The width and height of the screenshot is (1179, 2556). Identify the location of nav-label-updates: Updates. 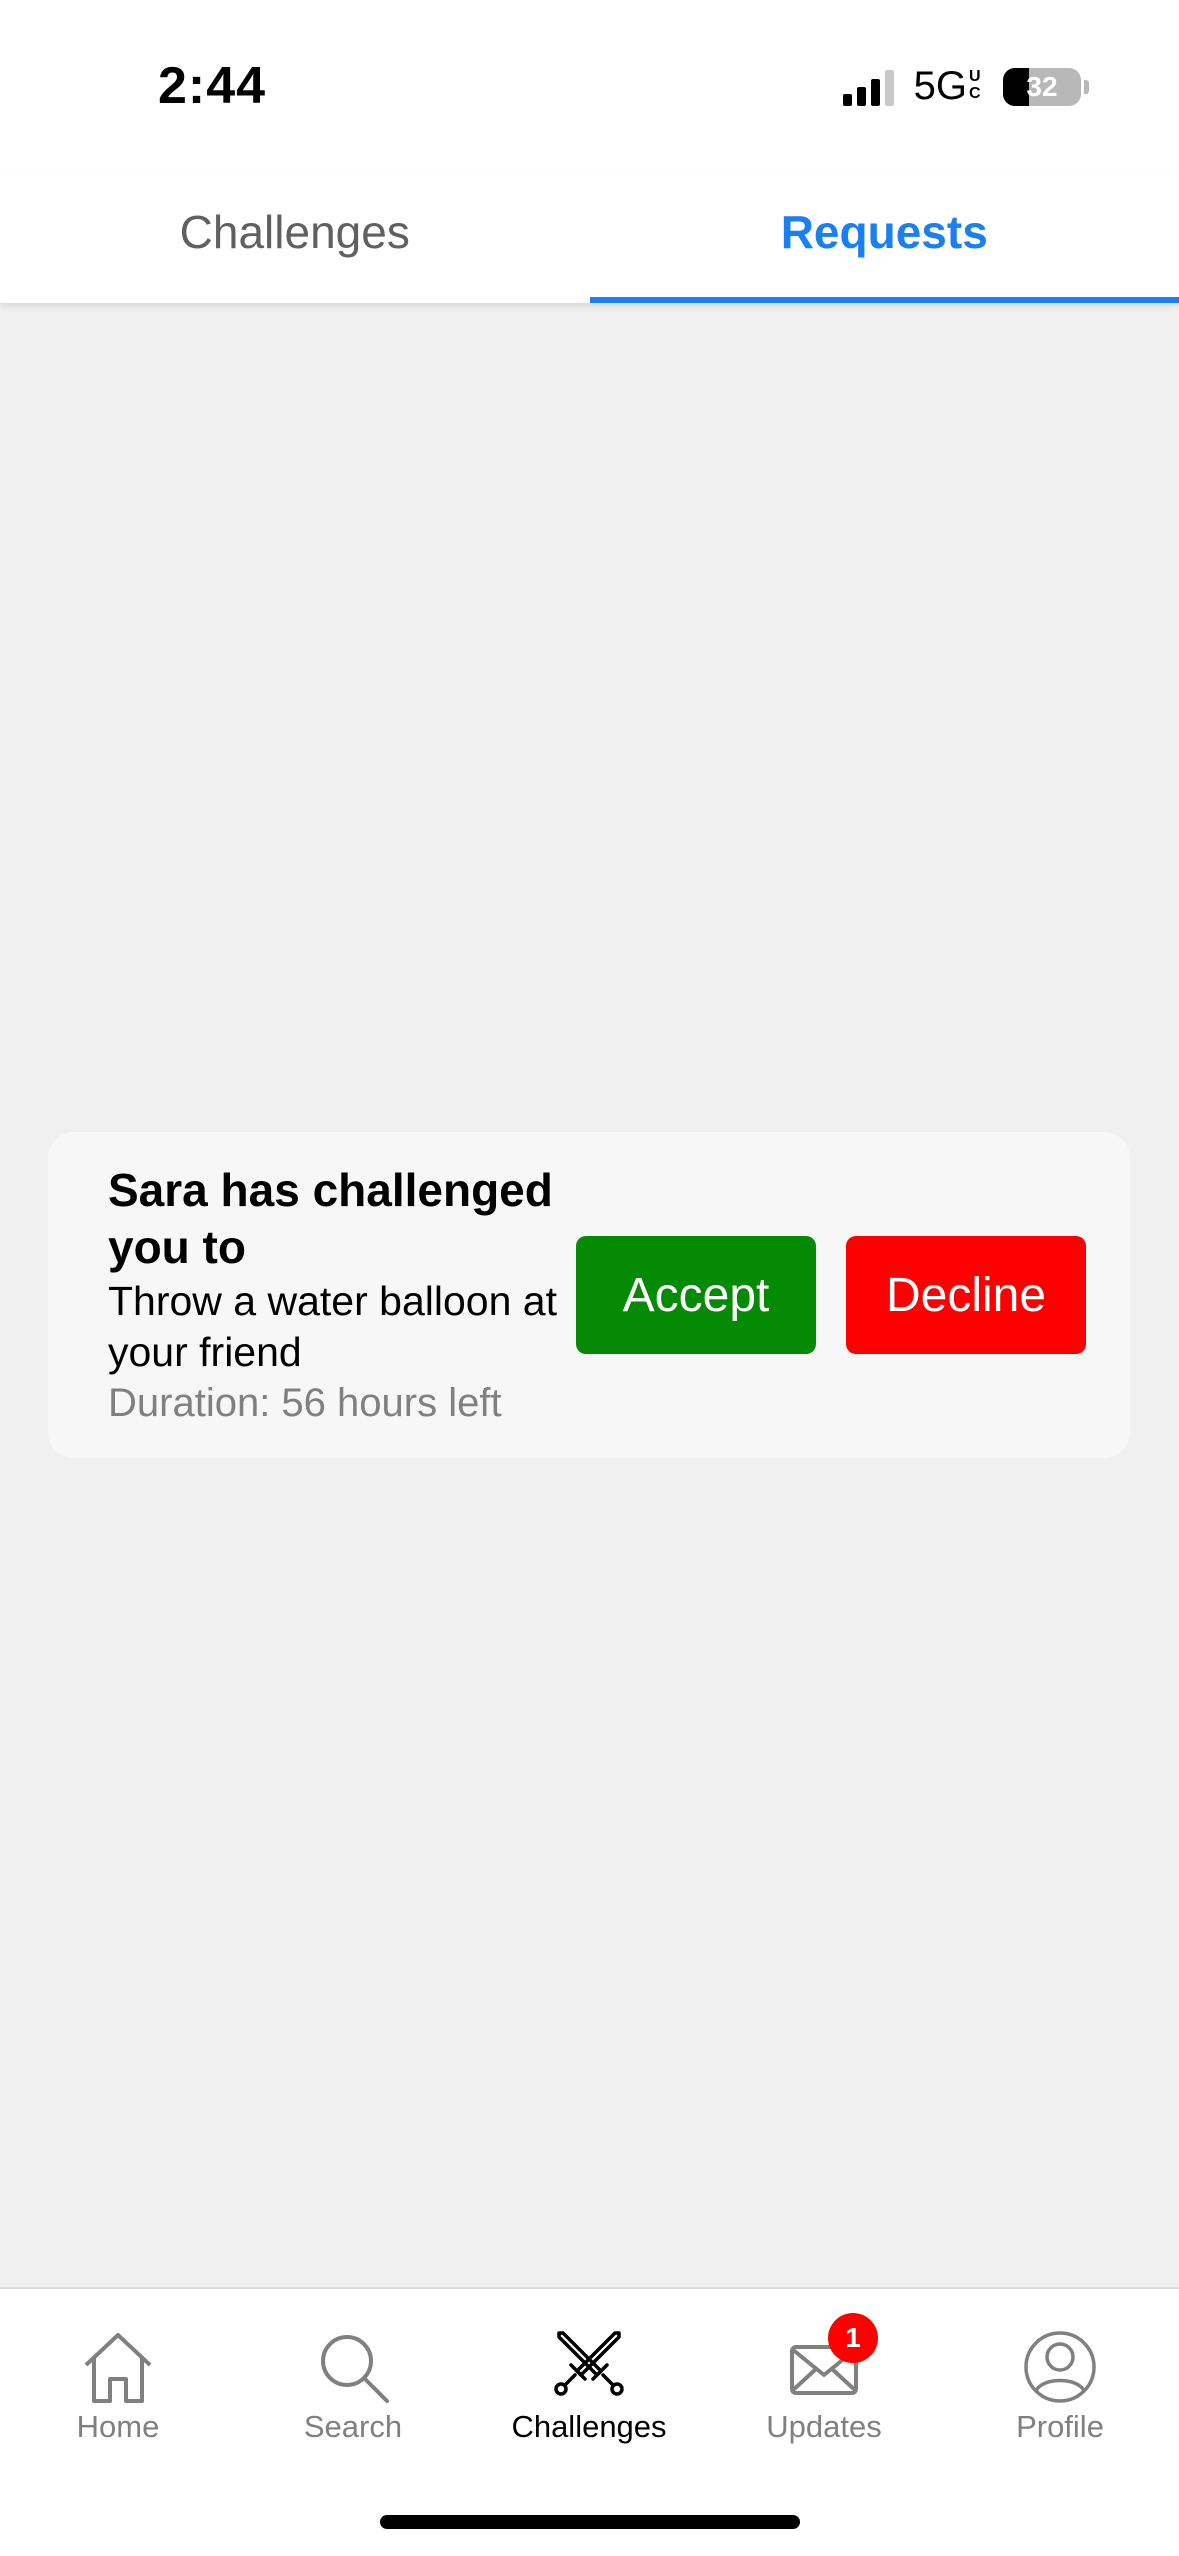
(824, 2426).